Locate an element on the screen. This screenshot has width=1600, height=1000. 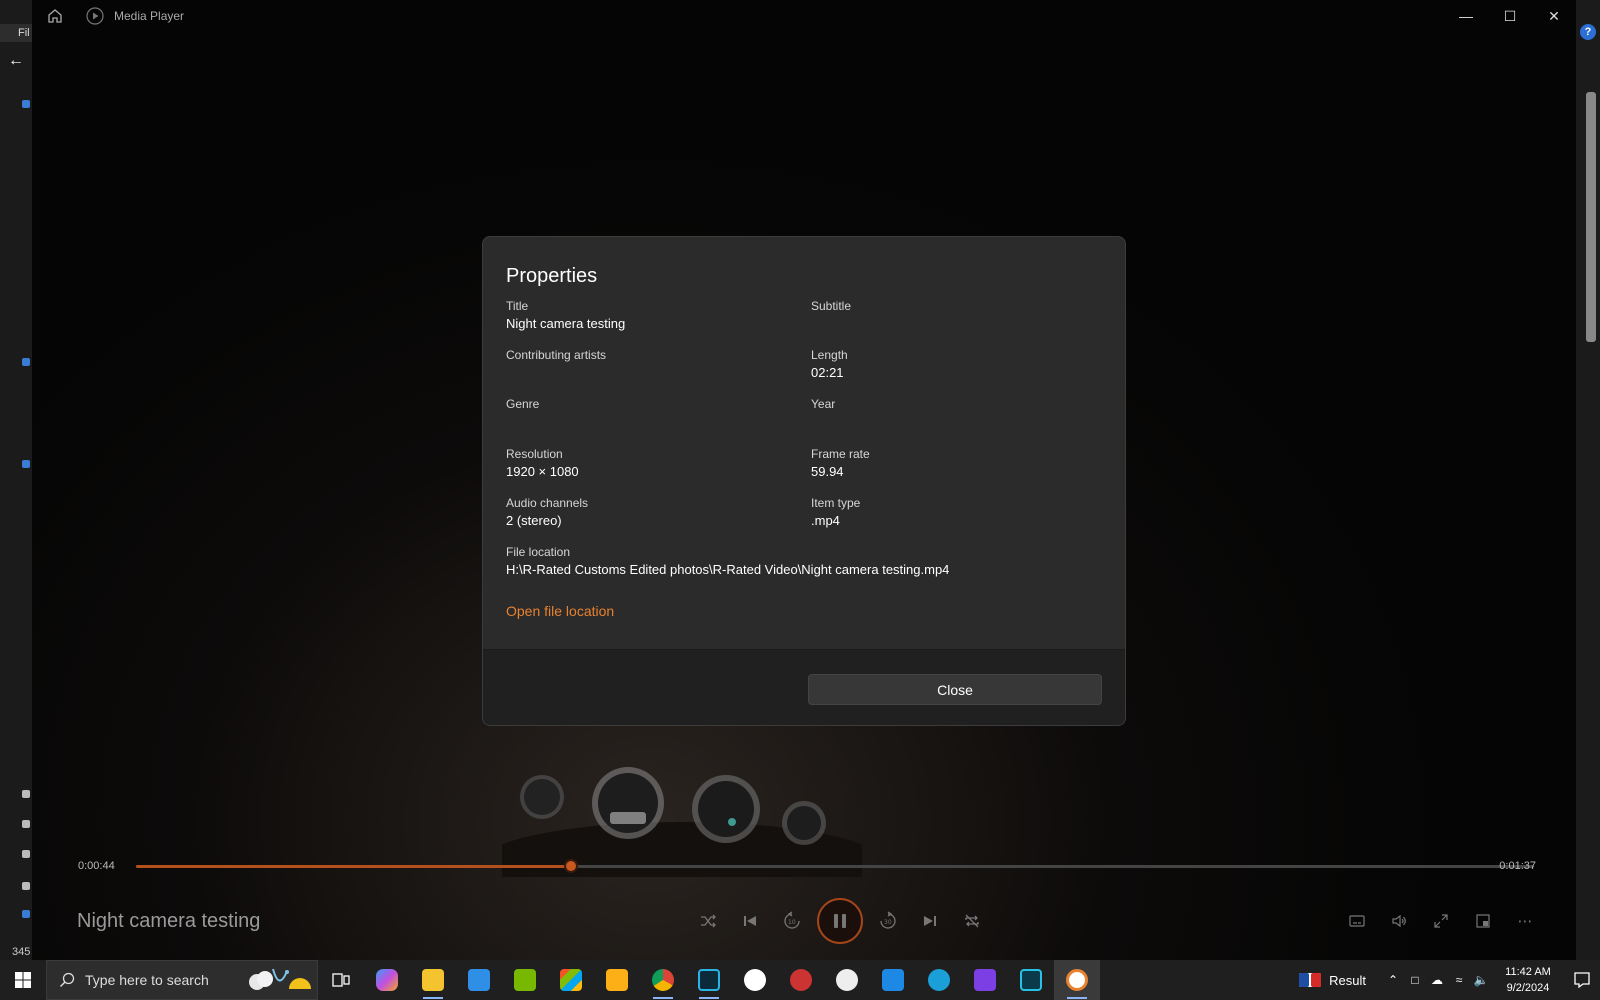
property-value: 1920 × 1080 is located at coordinates (542, 471).